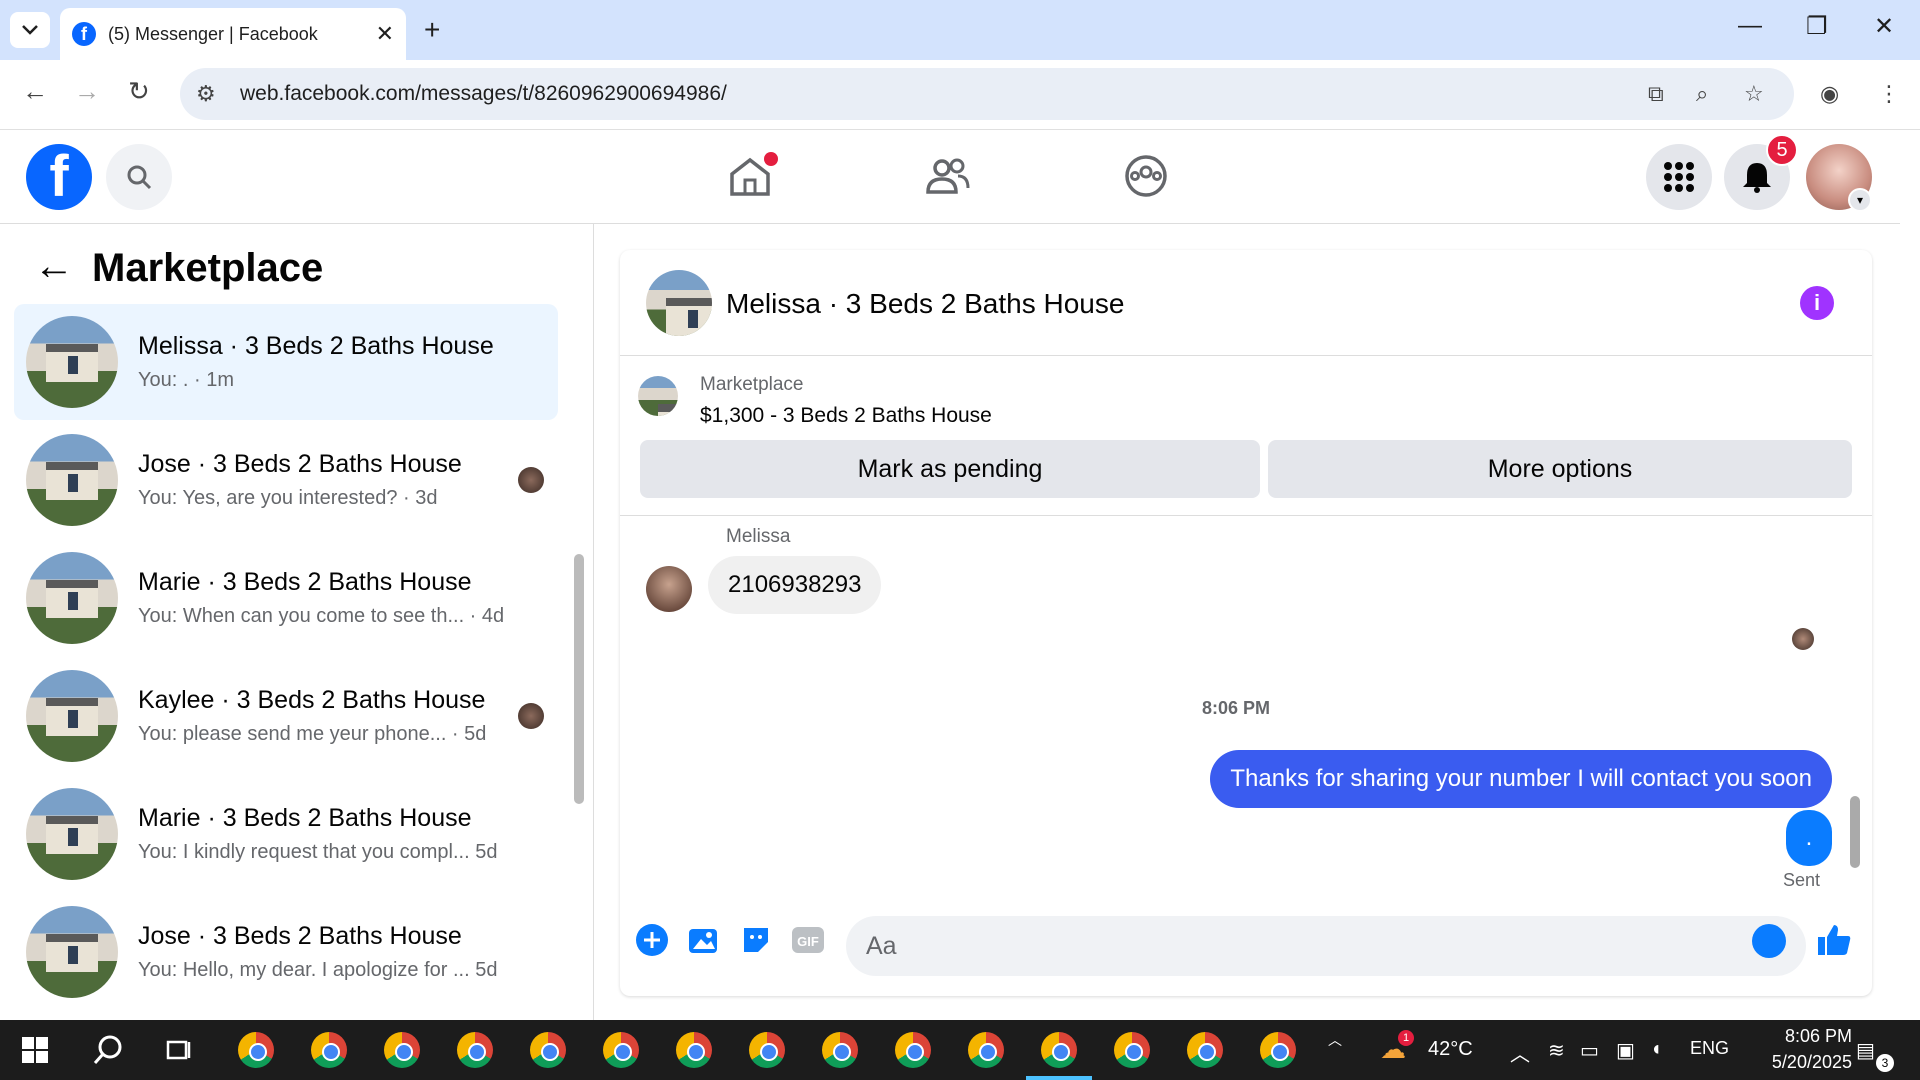  I want to click on new-tab-icon: +, so click(432, 30).